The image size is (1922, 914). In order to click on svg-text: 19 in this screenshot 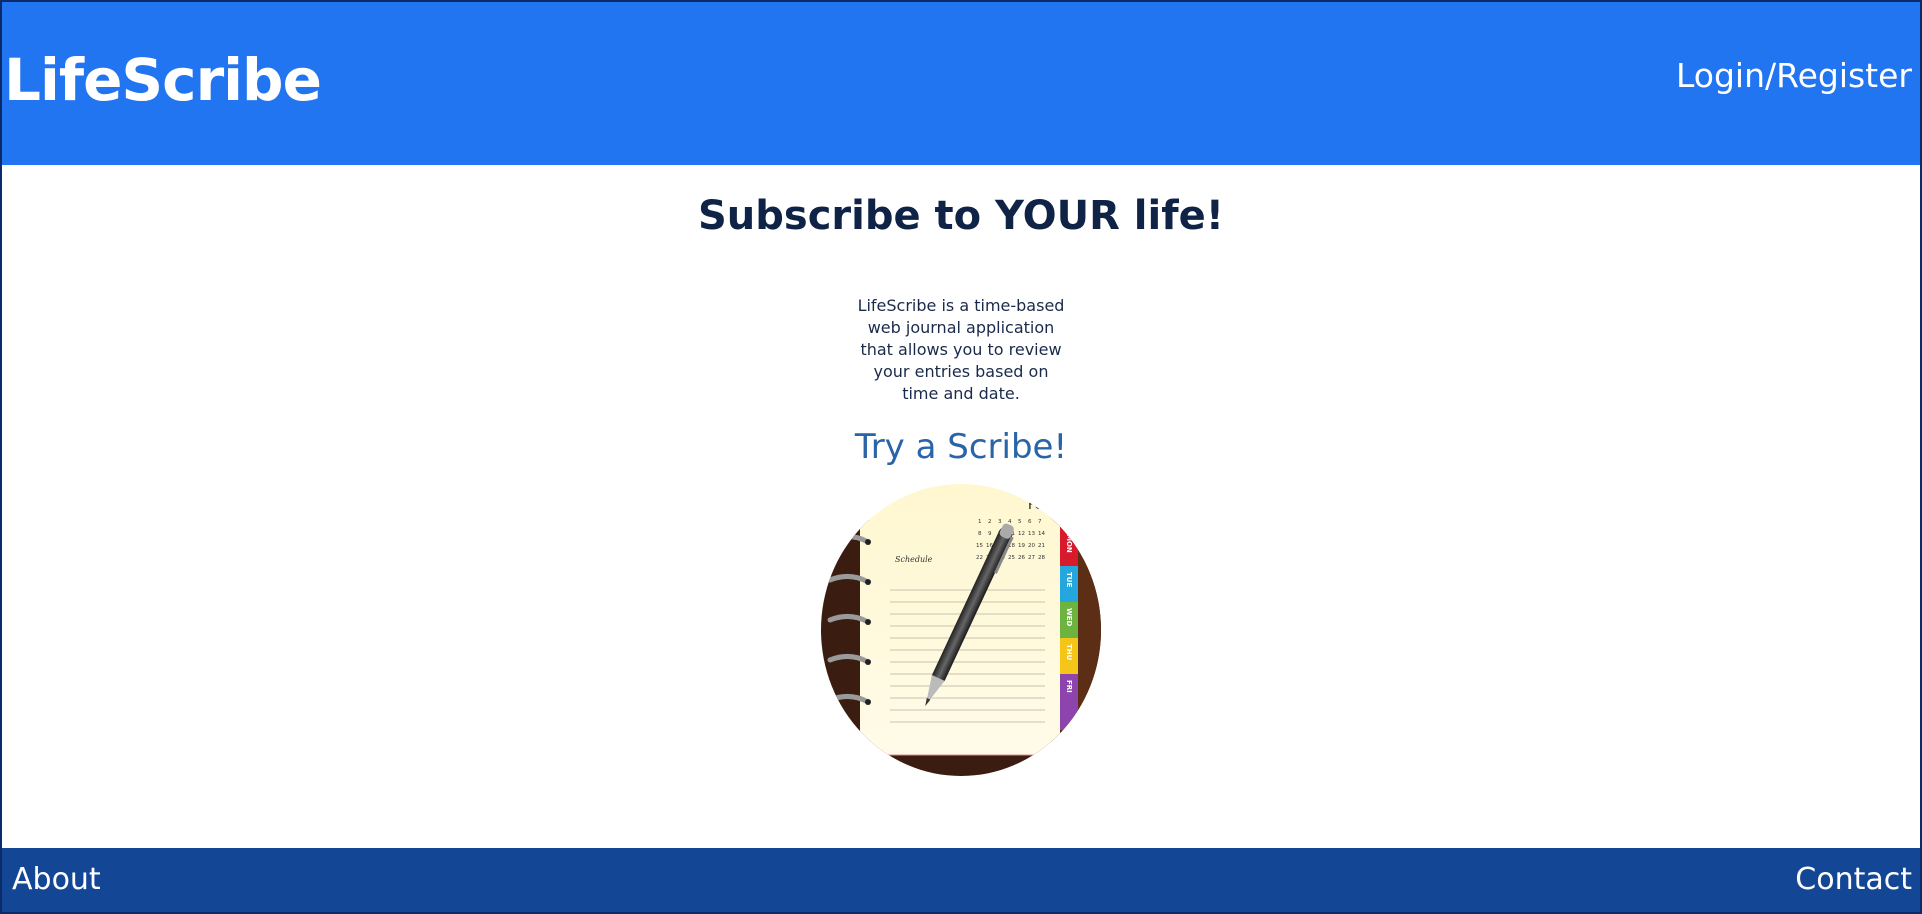, I will do `click(1021, 546)`.